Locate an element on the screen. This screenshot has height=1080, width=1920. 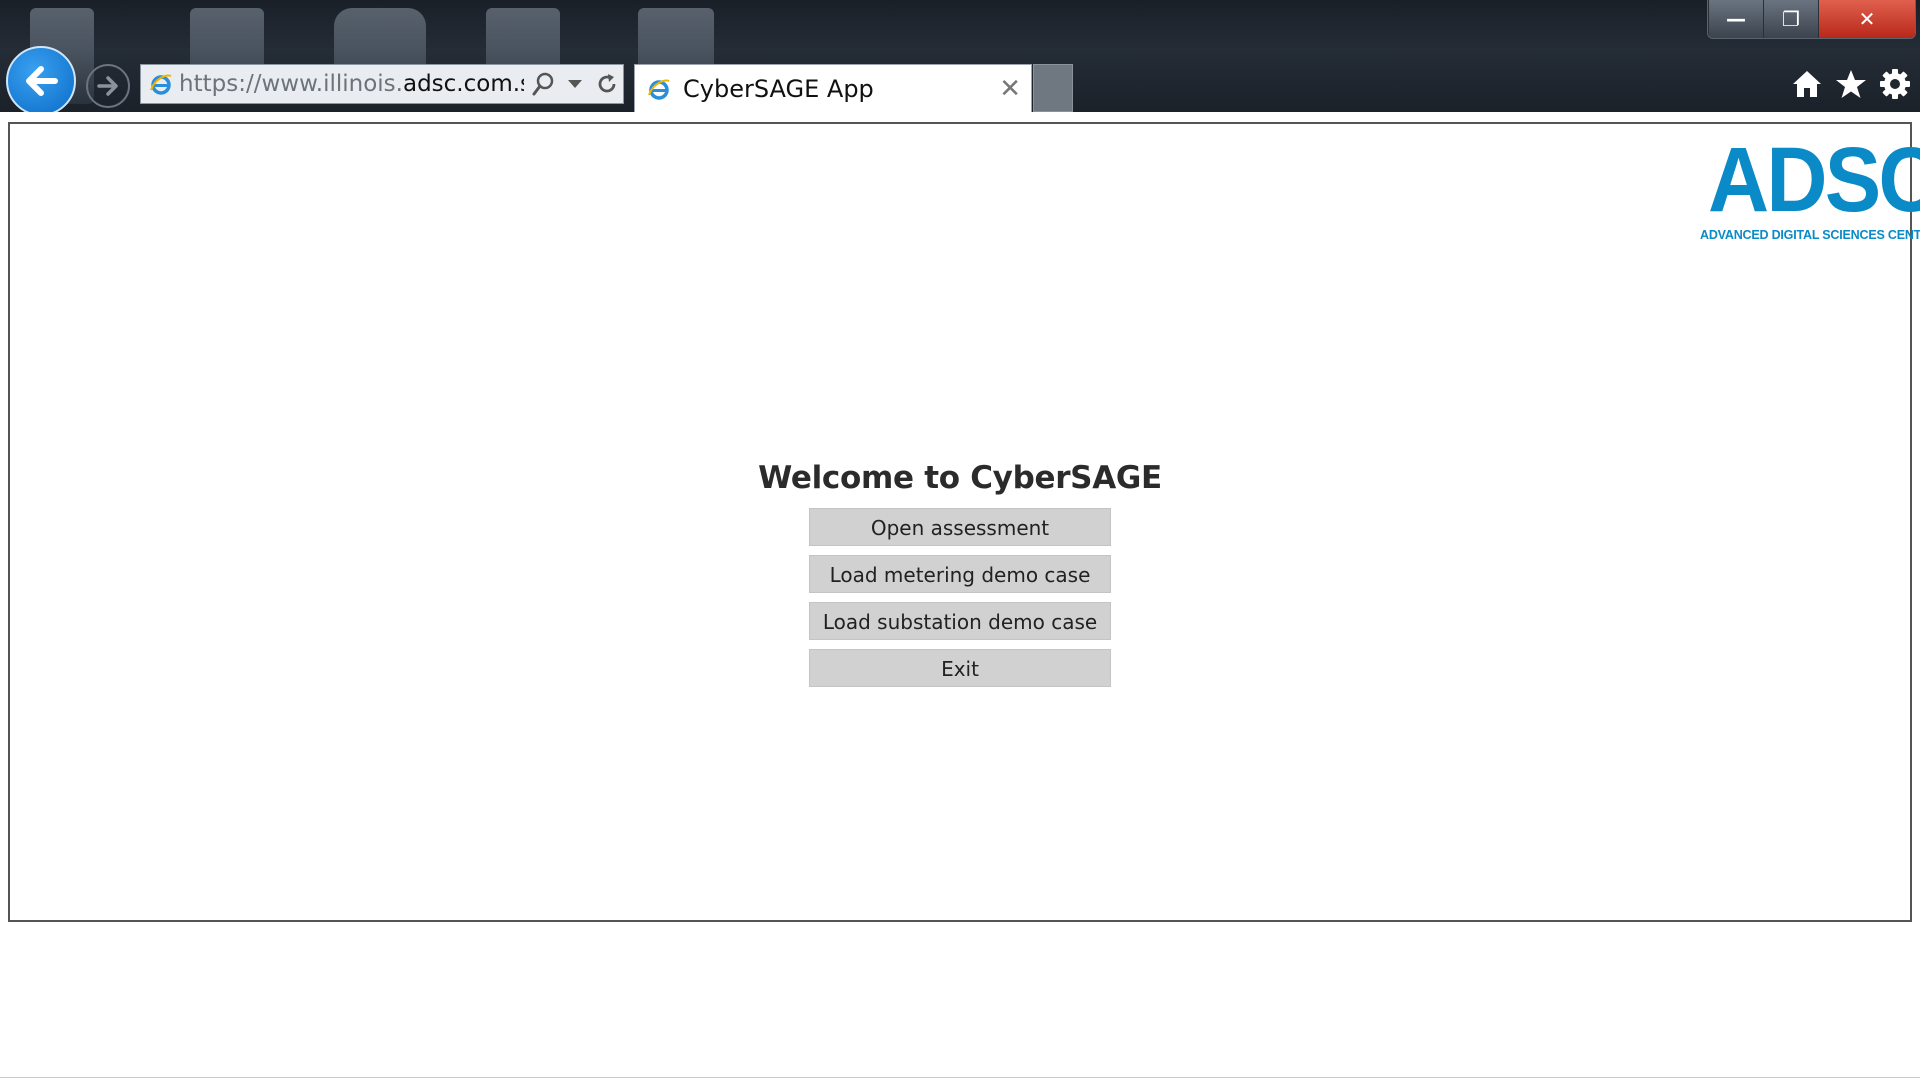
logo-text: ADSC is located at coordinates (1814, 180).